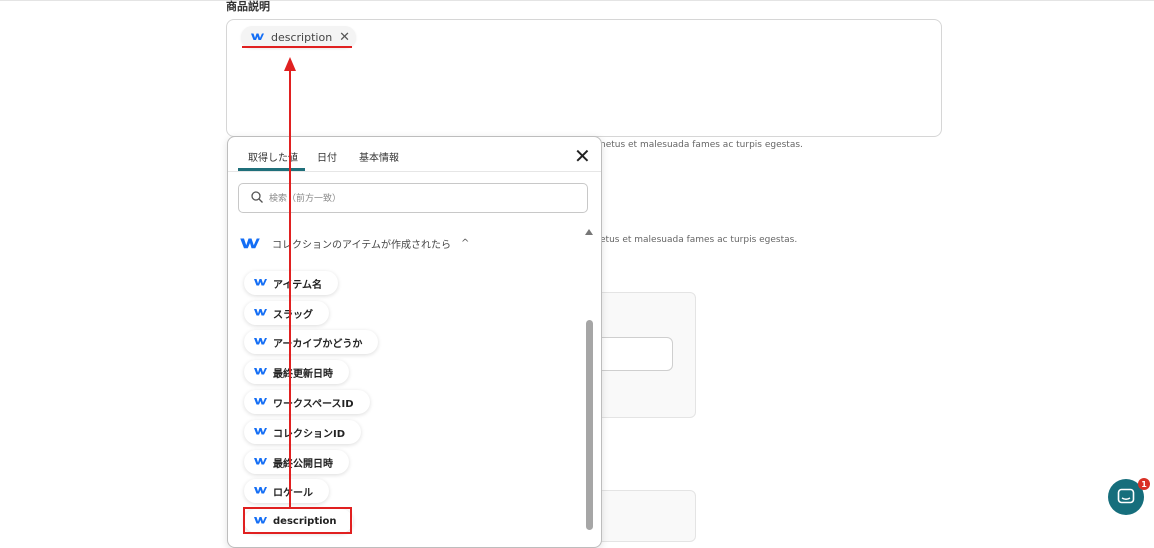  What do you see at coordinates (309, 434) in the screenshot?
I see `list-item-label: コレクションID` at bounding box center [309, 434].